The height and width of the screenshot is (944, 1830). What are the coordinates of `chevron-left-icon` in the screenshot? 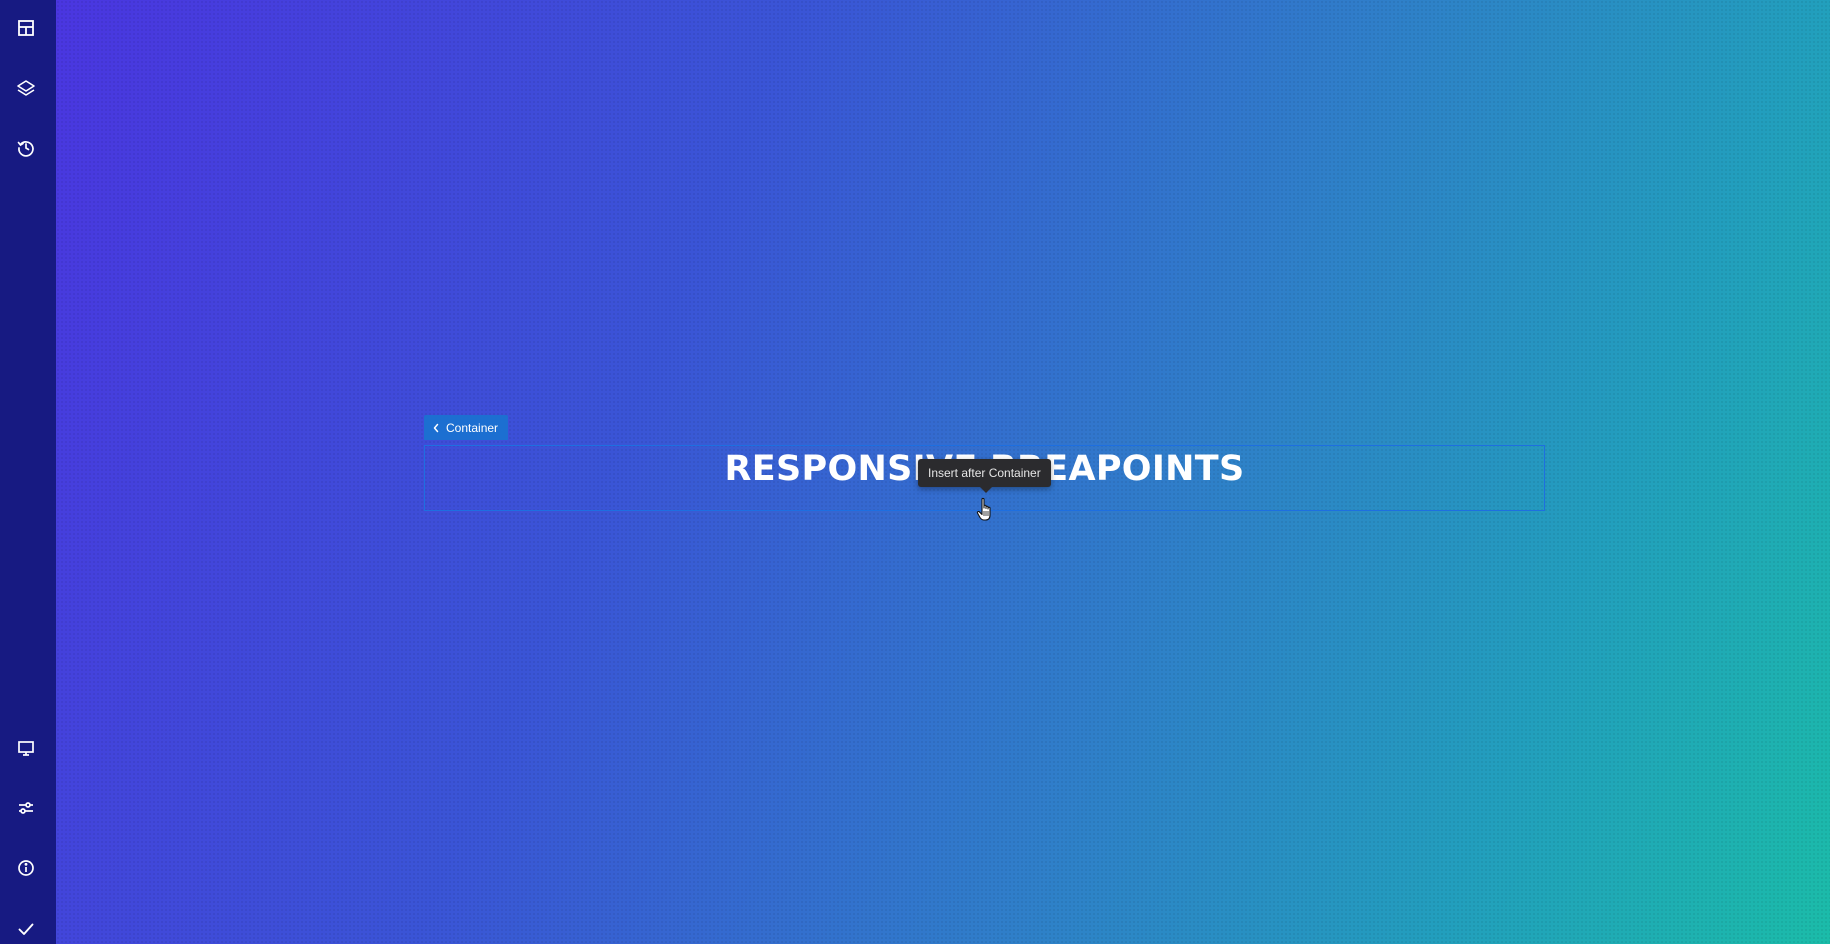 It's located at (436, 427).